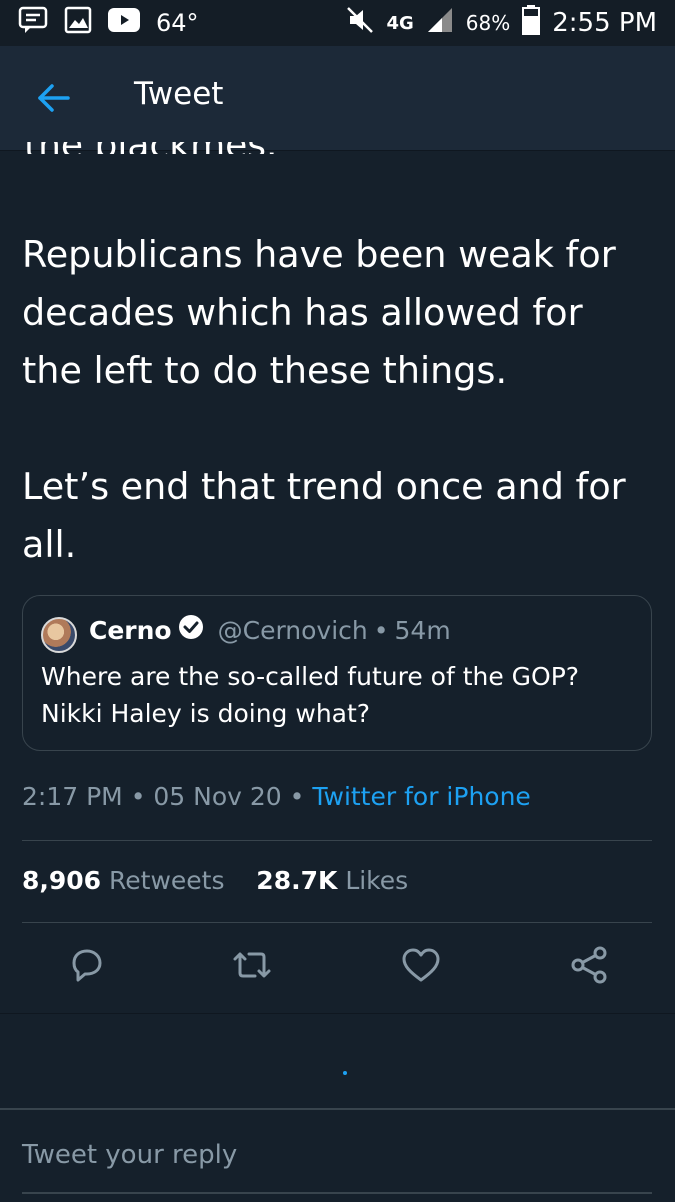  I want to click on retweet-icon, so click(252, 965).